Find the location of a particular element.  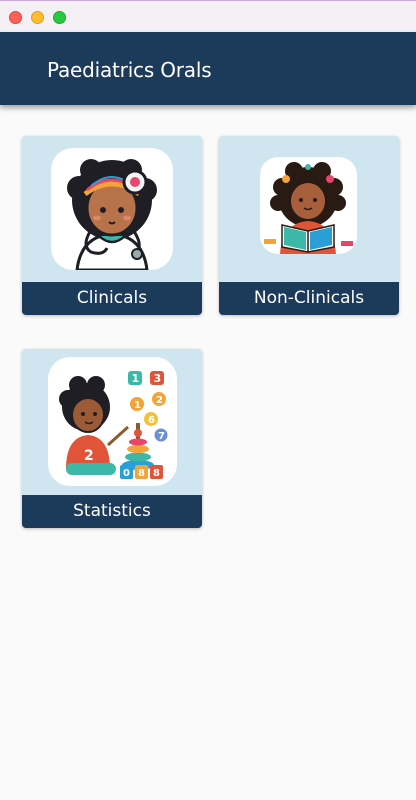

page-title: Paediatrics Orals is located at coordinates (129, 70).